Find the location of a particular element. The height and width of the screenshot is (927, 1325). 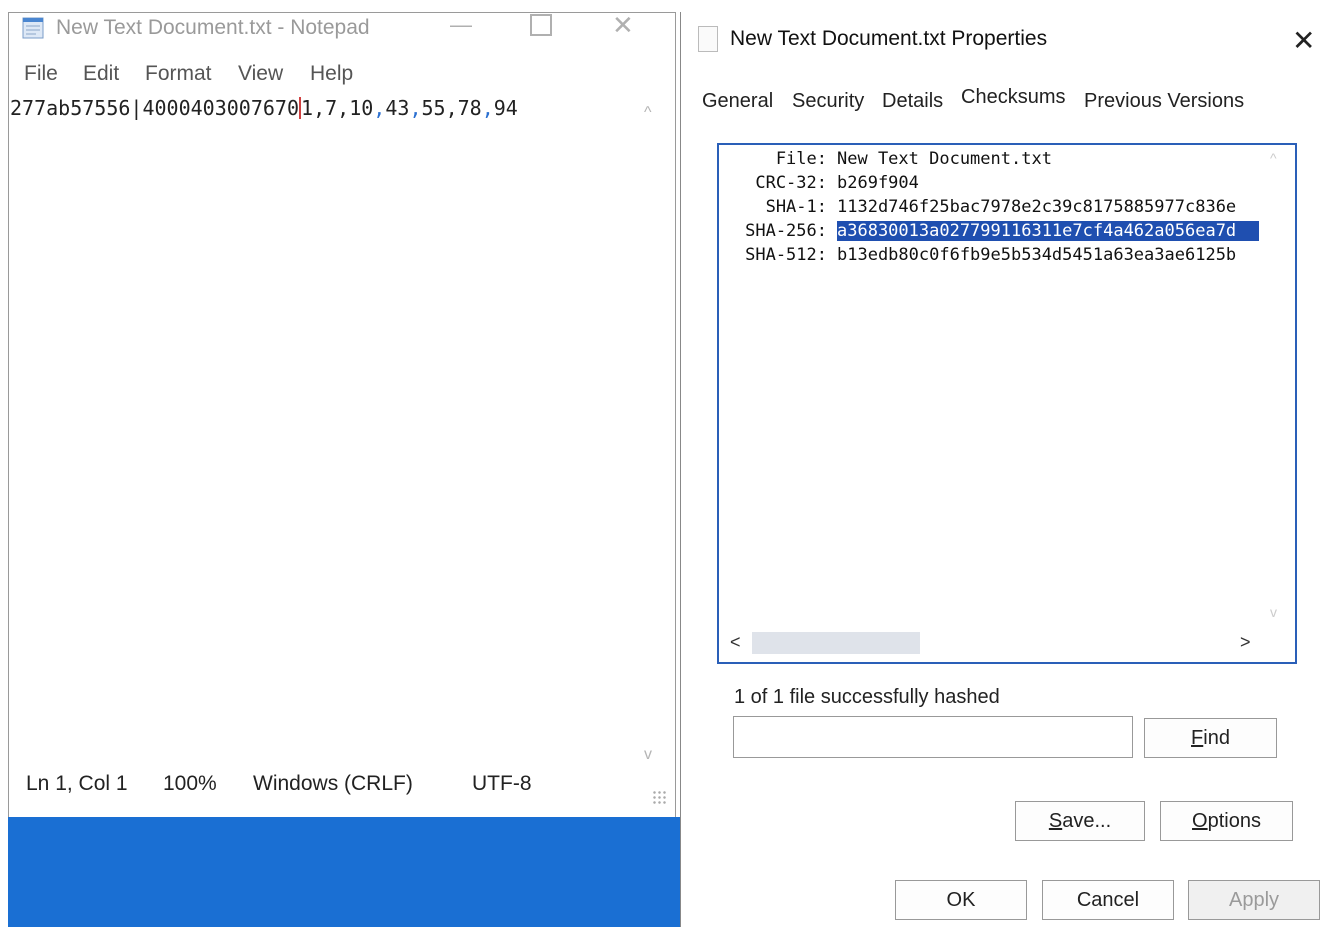

hash-row-file: File: New Text Document.txt is located at coordinates (999, 161).